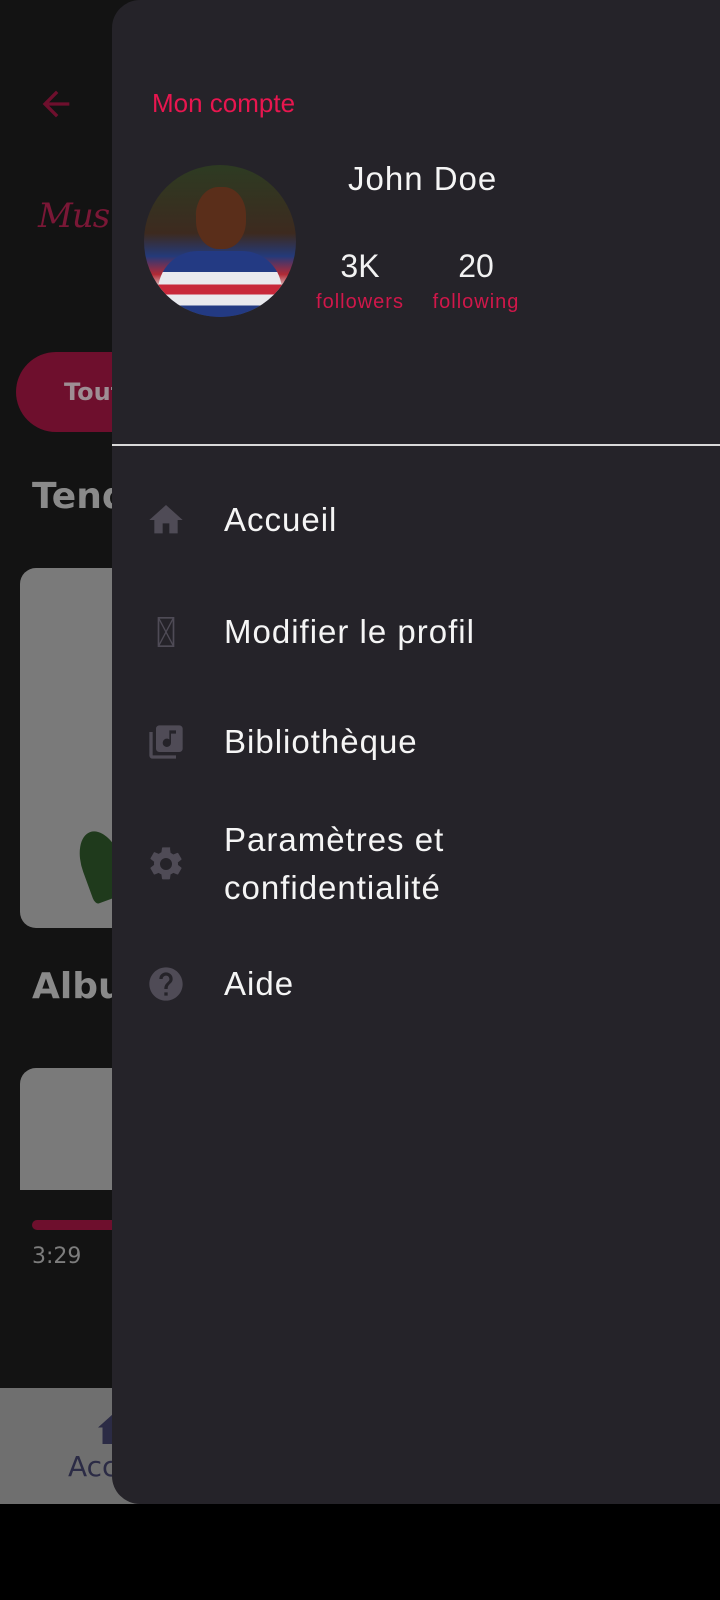 Image resolution: width=720 pixels, height=1600 pixels. I want to click on app-logo: Mus, so click(74, 216).